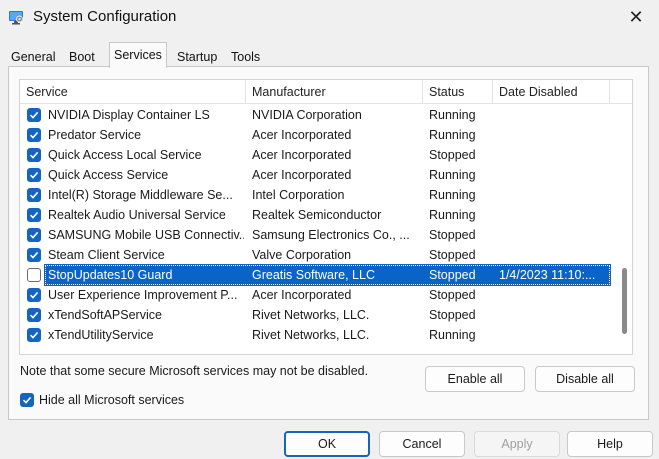 The width and height of the screenshot is (659, 459). I want to click on cell-service: Quick Access Service, so click(108, 175).